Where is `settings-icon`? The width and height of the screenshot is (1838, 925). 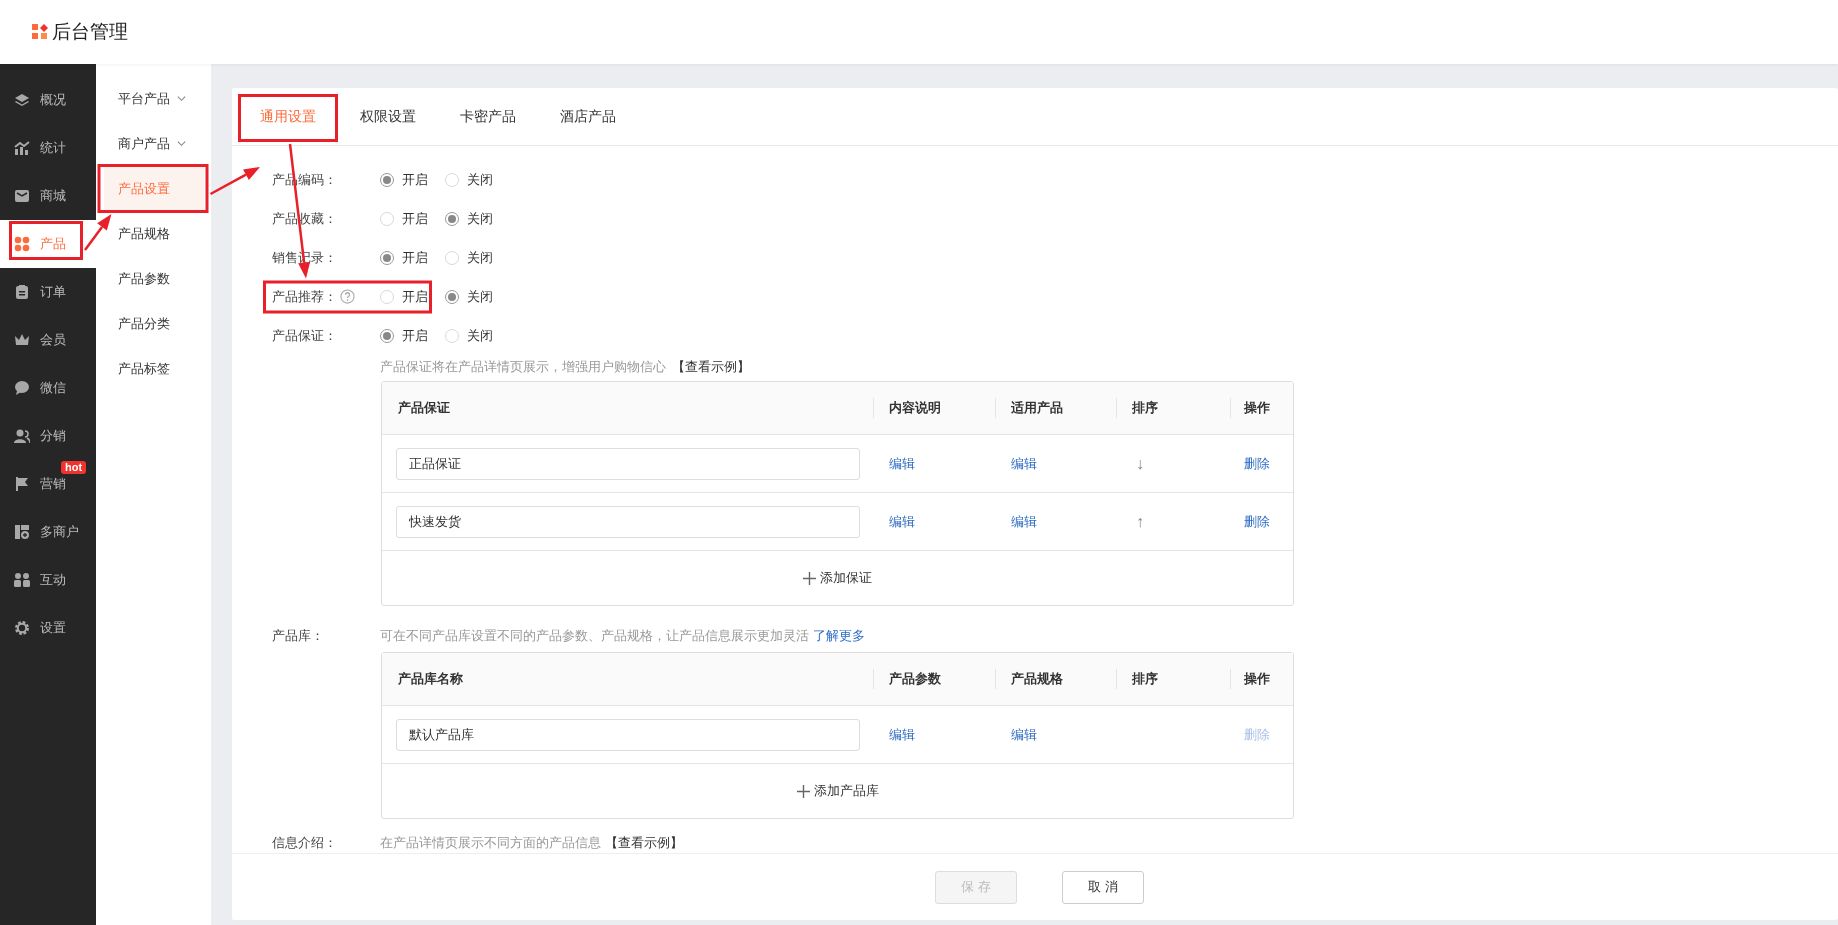 settings-icon is located at coordinates (22, 628).